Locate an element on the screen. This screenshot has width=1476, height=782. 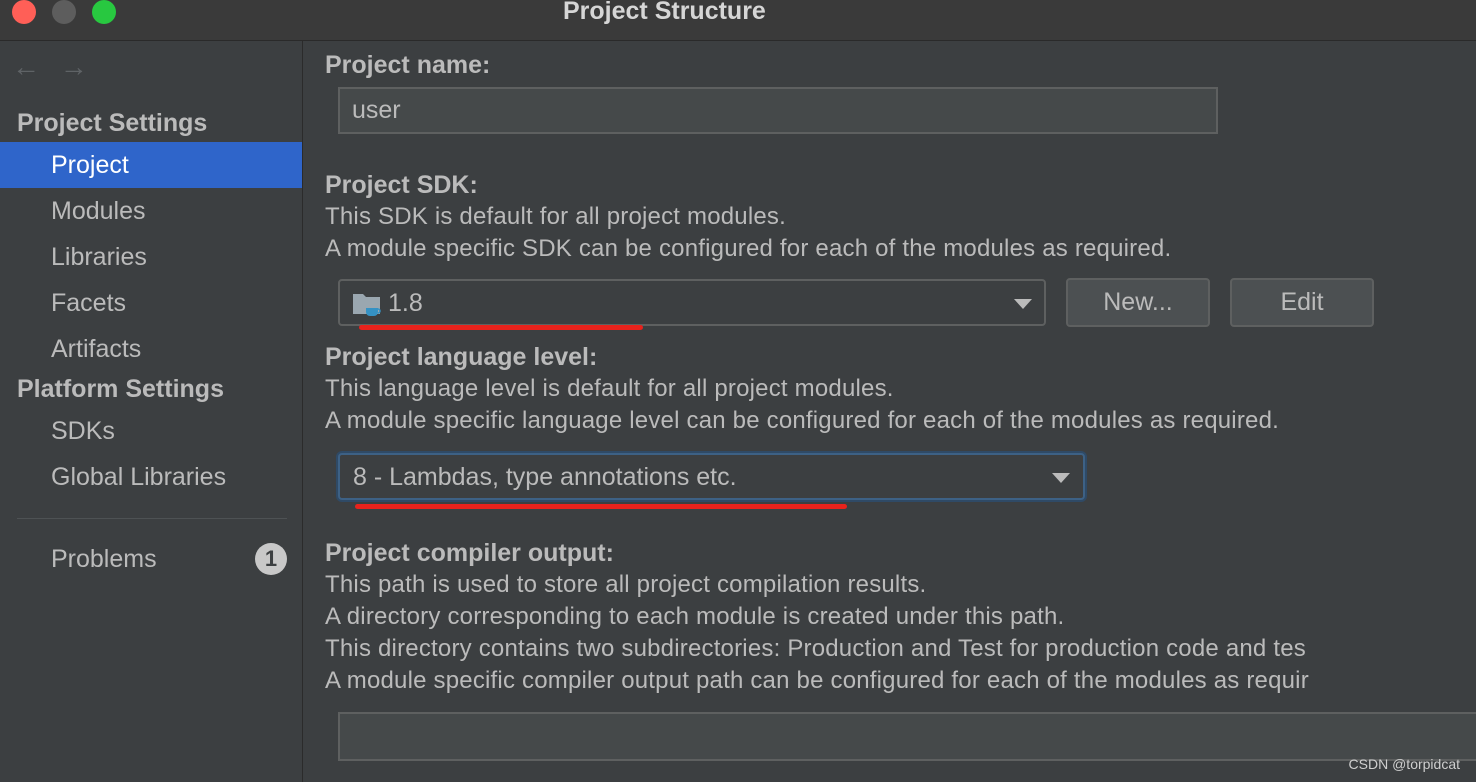
edit-sdk-button: Edit is located at coordinates (1302, 302).